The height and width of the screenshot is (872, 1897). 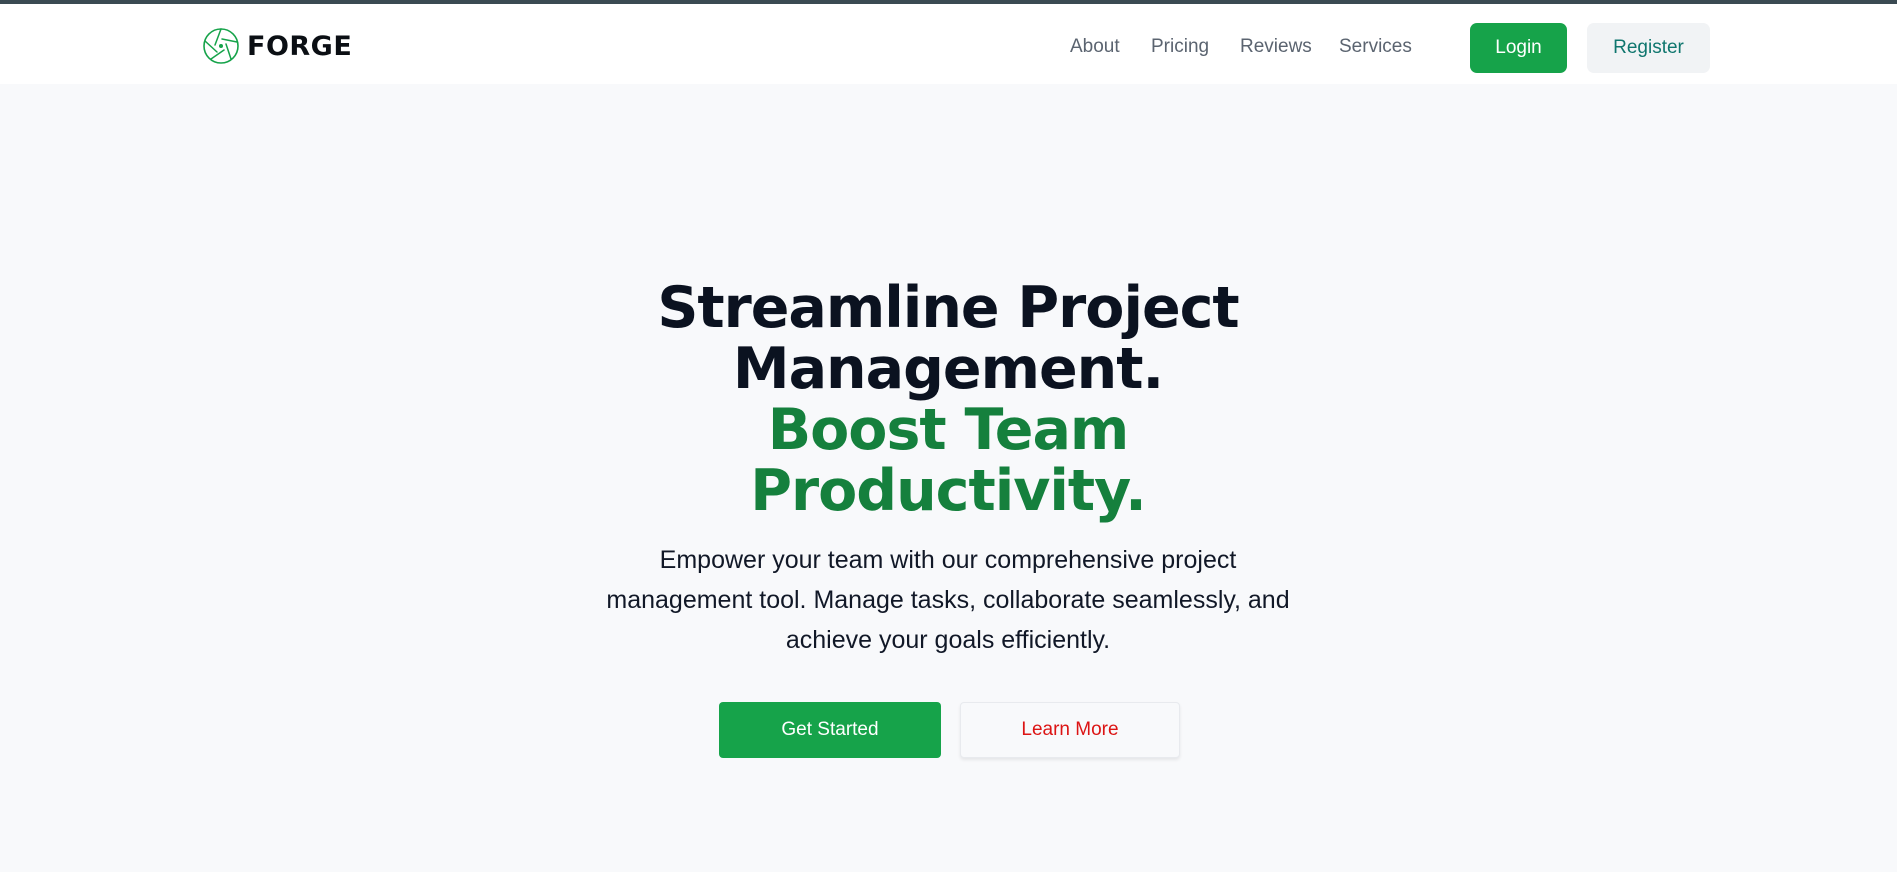 I want to click on brand-logo: FORGE, so click(x=277, y=46).